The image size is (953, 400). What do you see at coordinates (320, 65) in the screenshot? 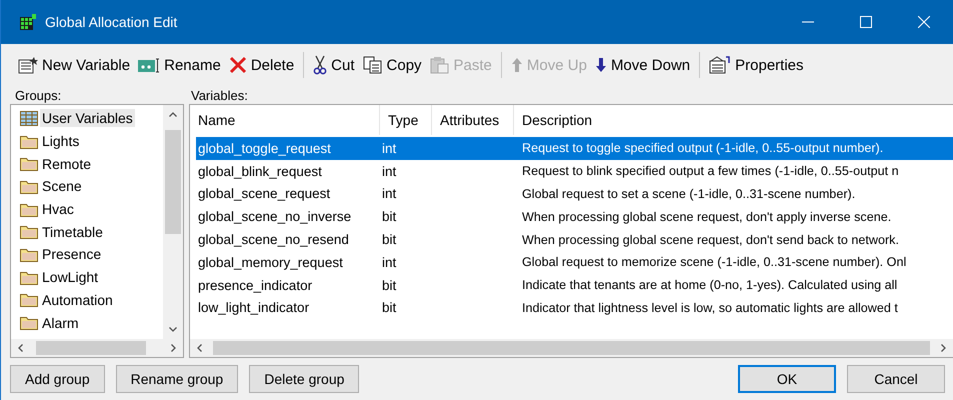
I see `scissors-icon` at bounding box center [320, 65].